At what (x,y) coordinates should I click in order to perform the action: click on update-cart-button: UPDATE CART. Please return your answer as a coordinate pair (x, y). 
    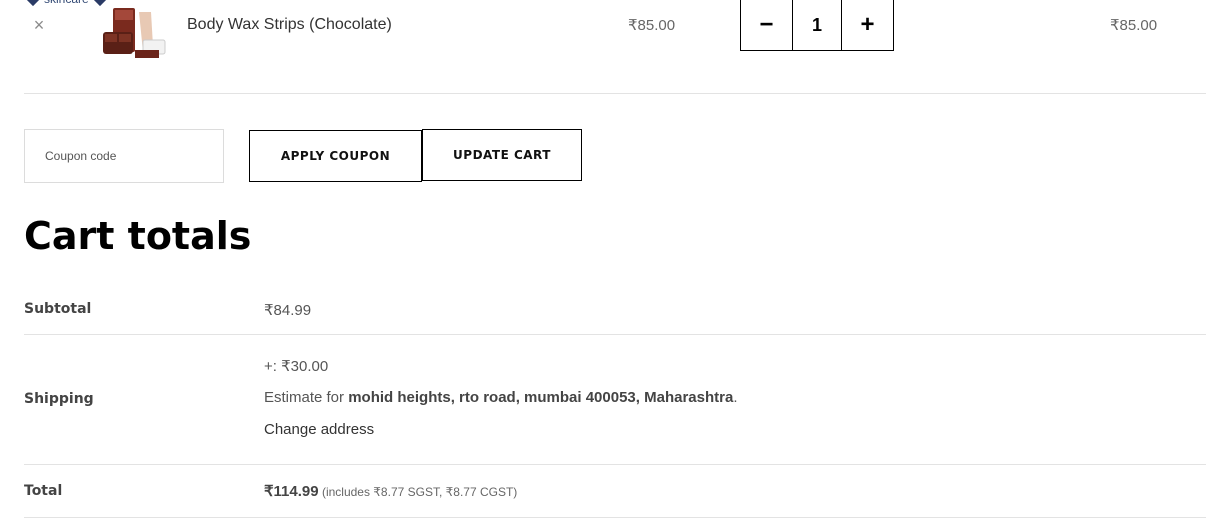
    Looking at the image, I should click on (502, 155).